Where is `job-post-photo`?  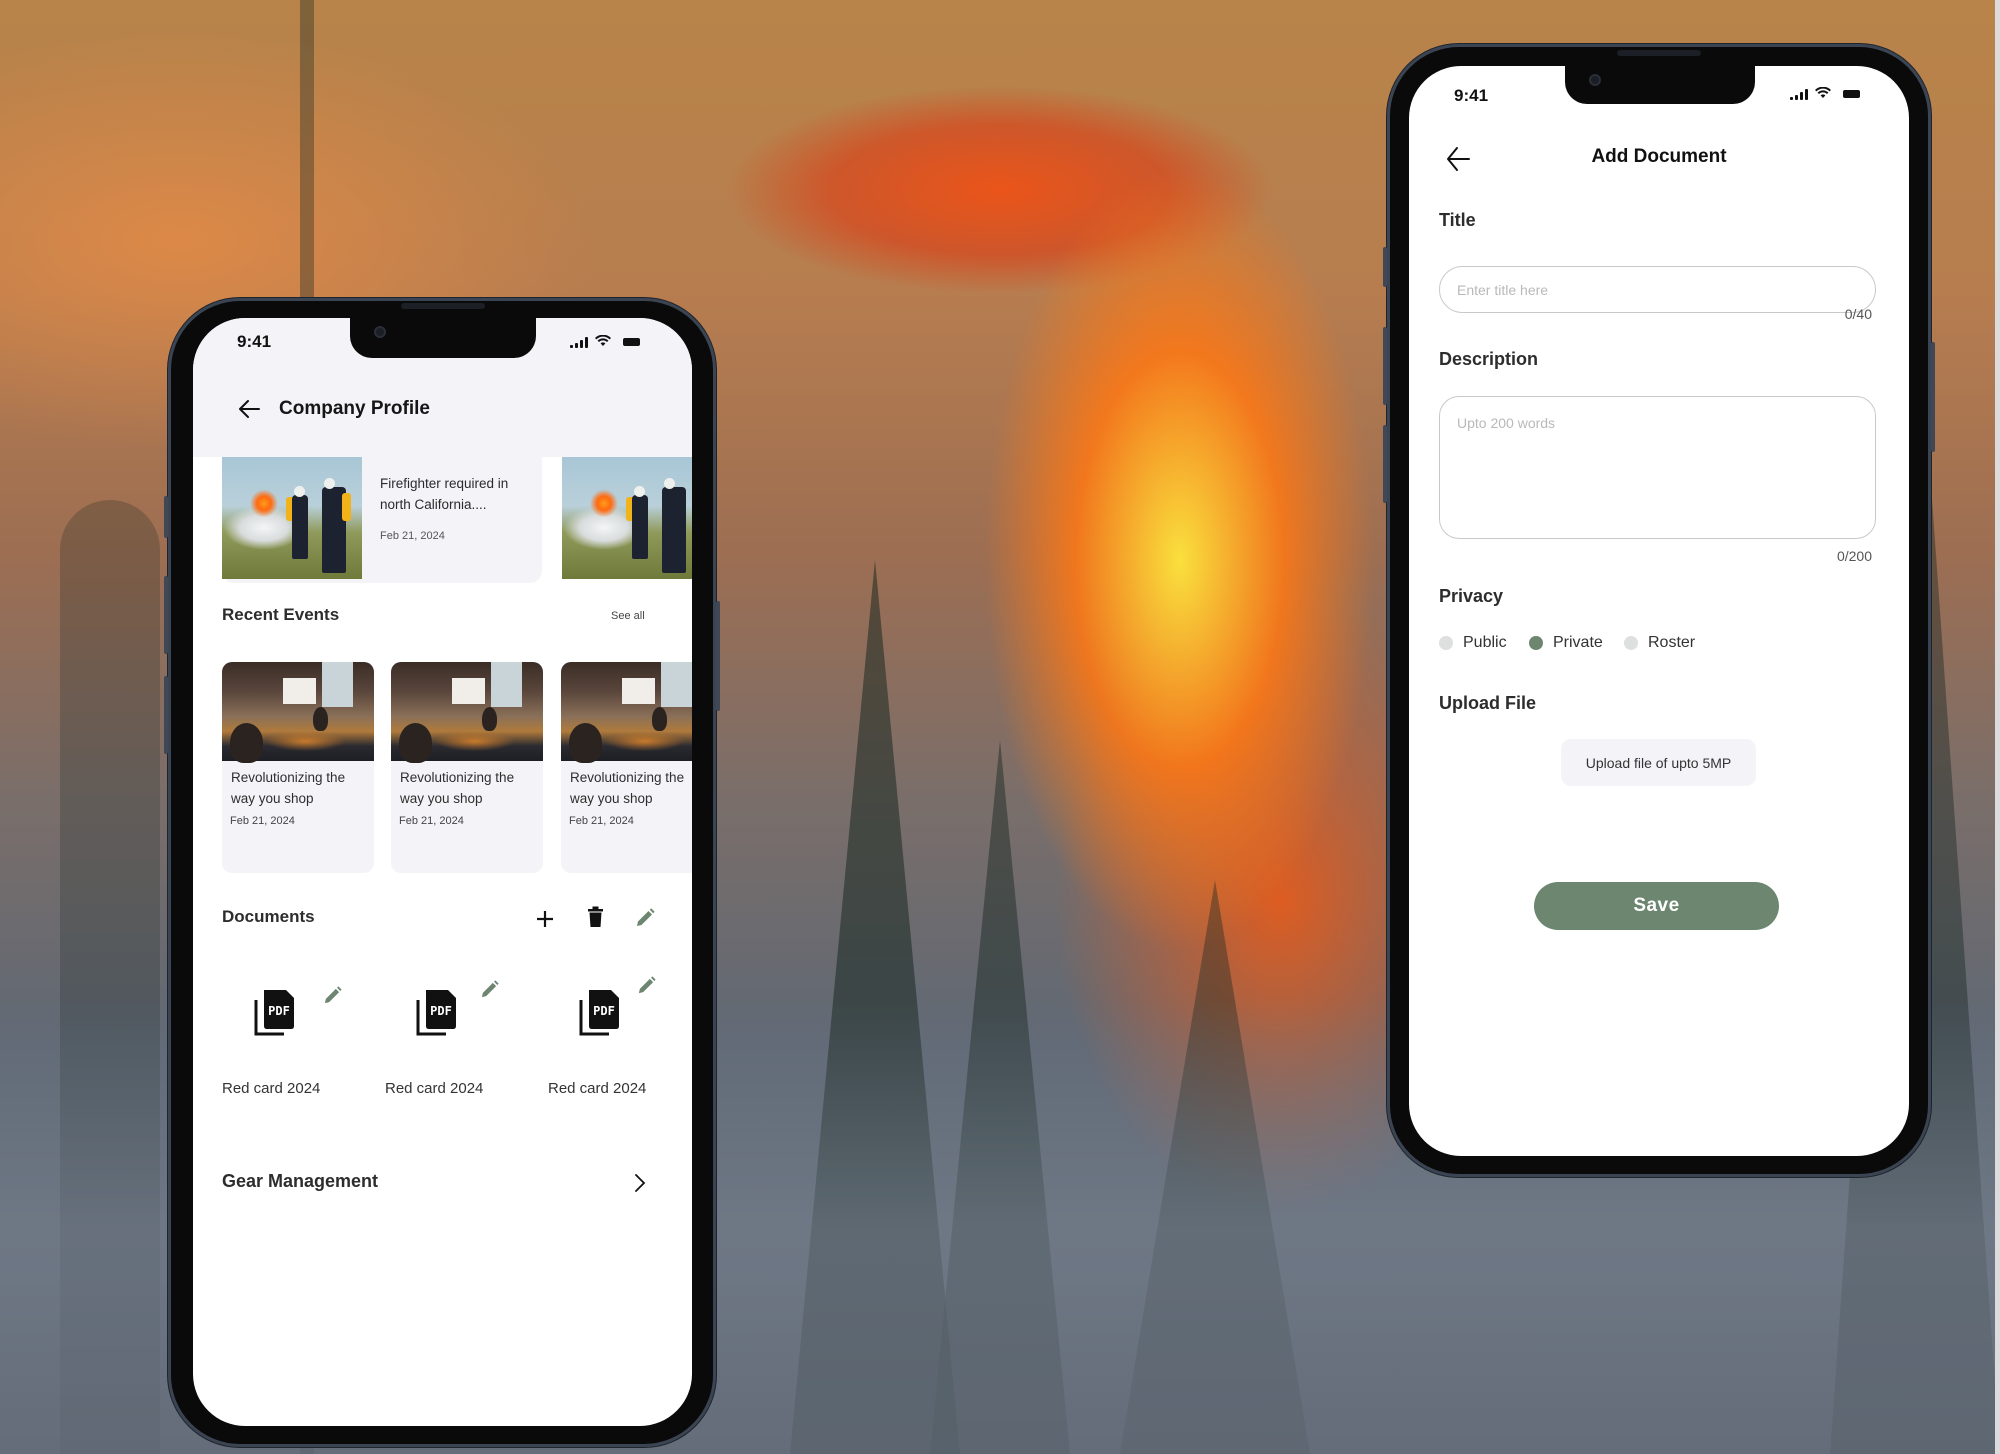
job-post-photo is located at coordinates (292, 518).